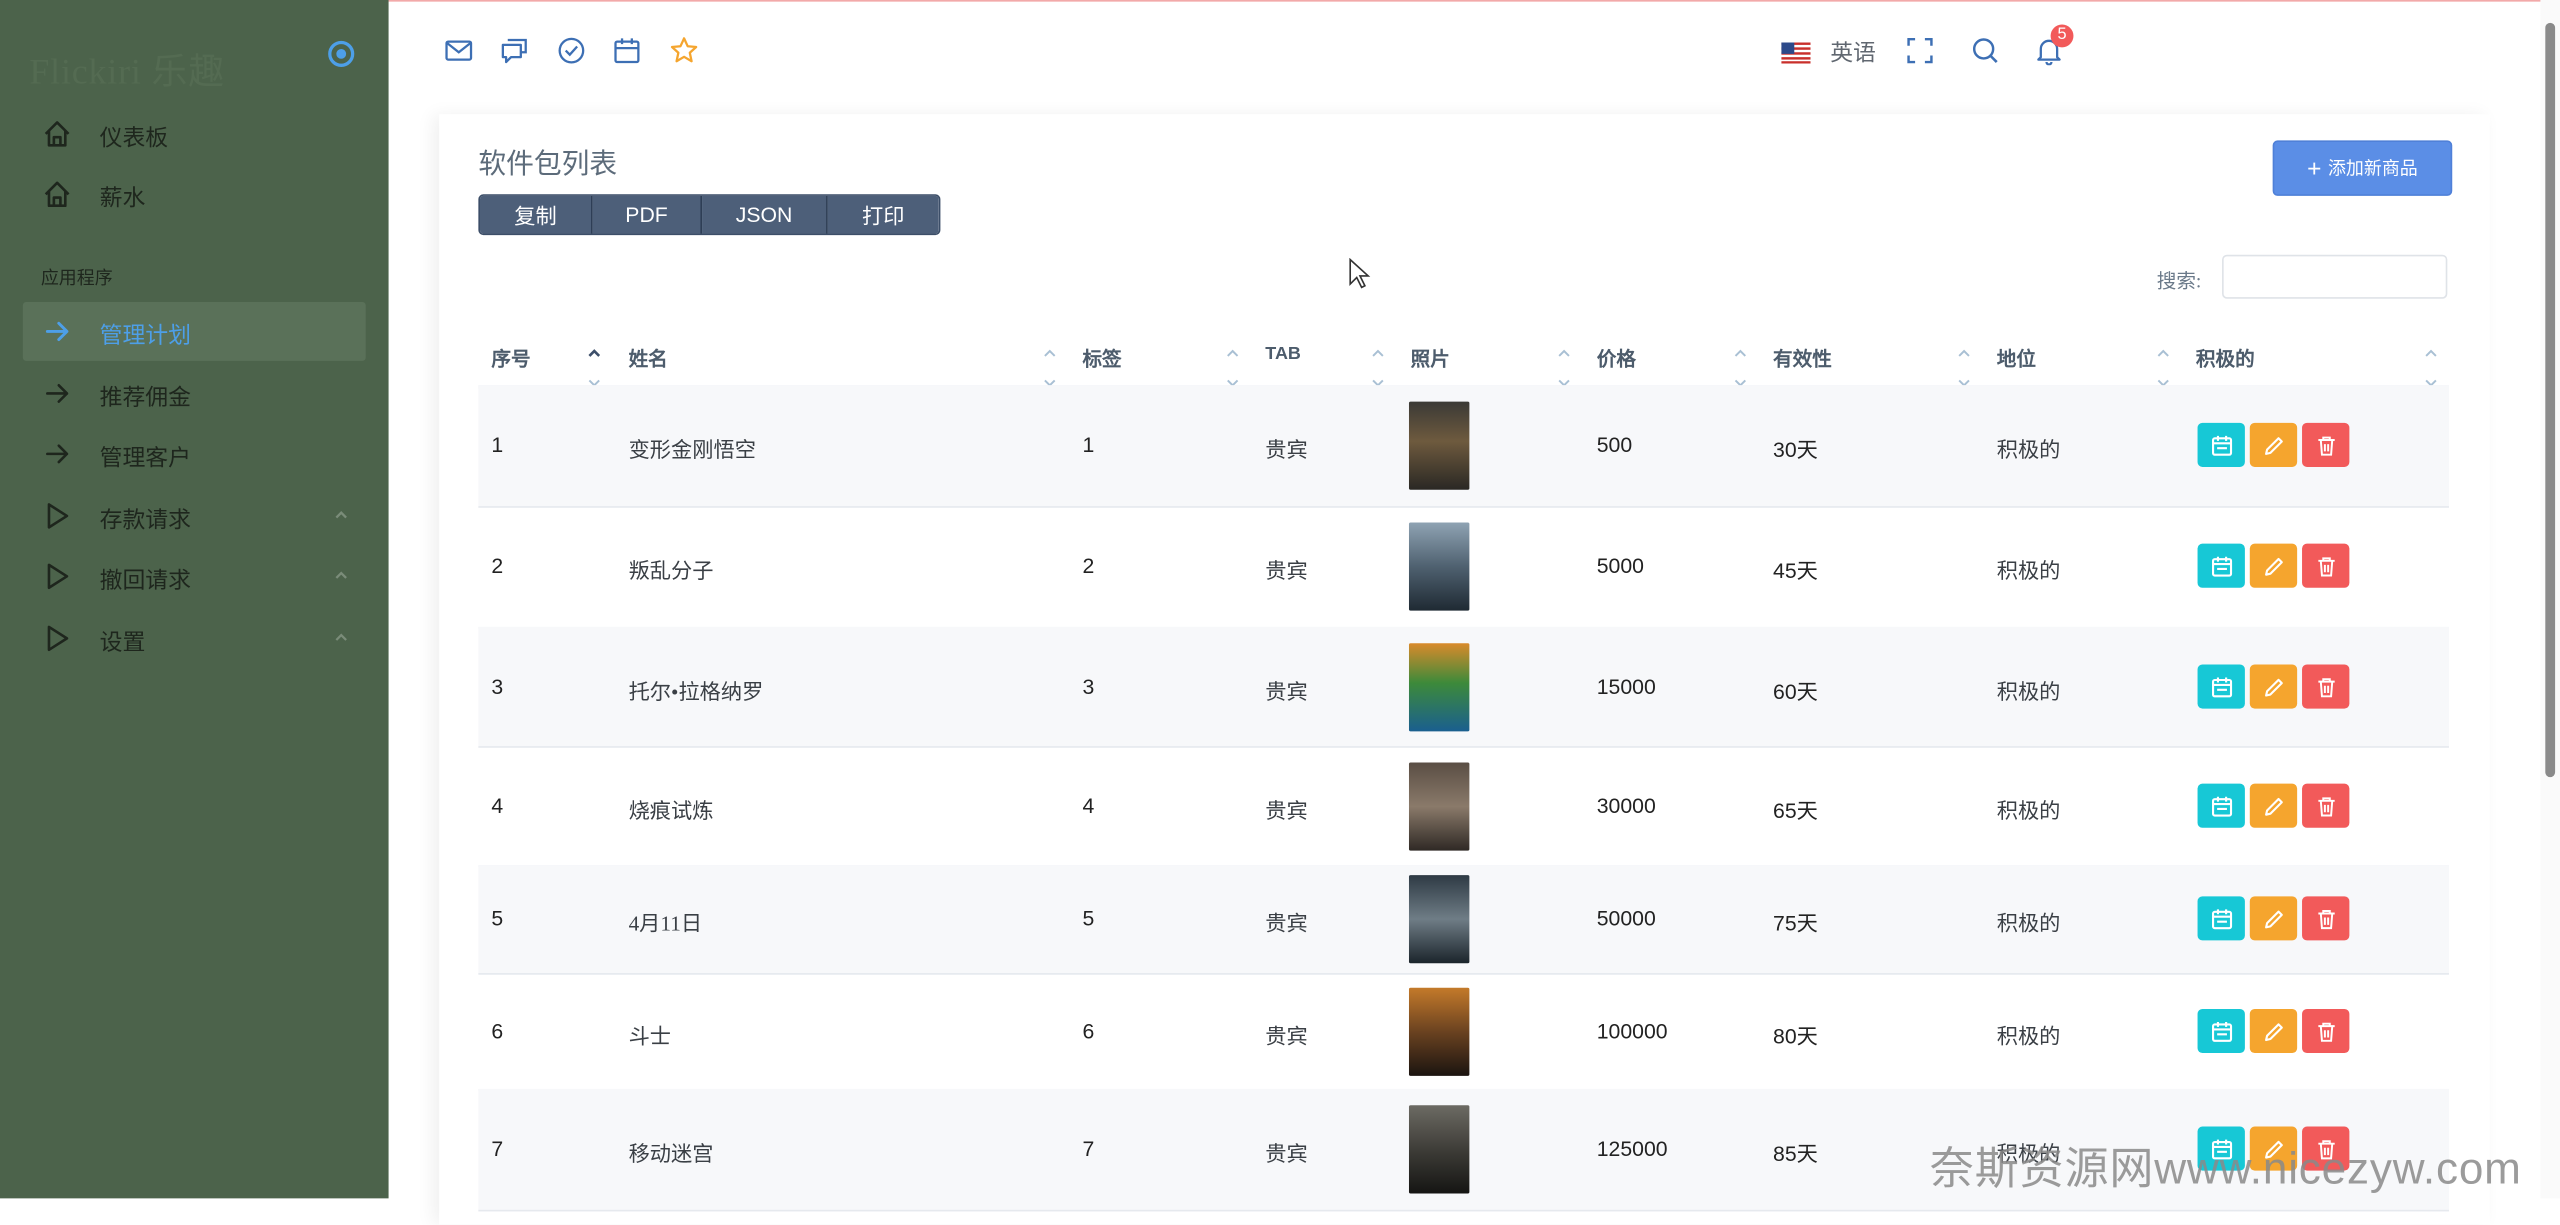 This screenshot has height=1225, width=2560. Describe the element at coordinates (1802, 358) in the screenshot. I see `column-header-validity: 有效性` at that location.